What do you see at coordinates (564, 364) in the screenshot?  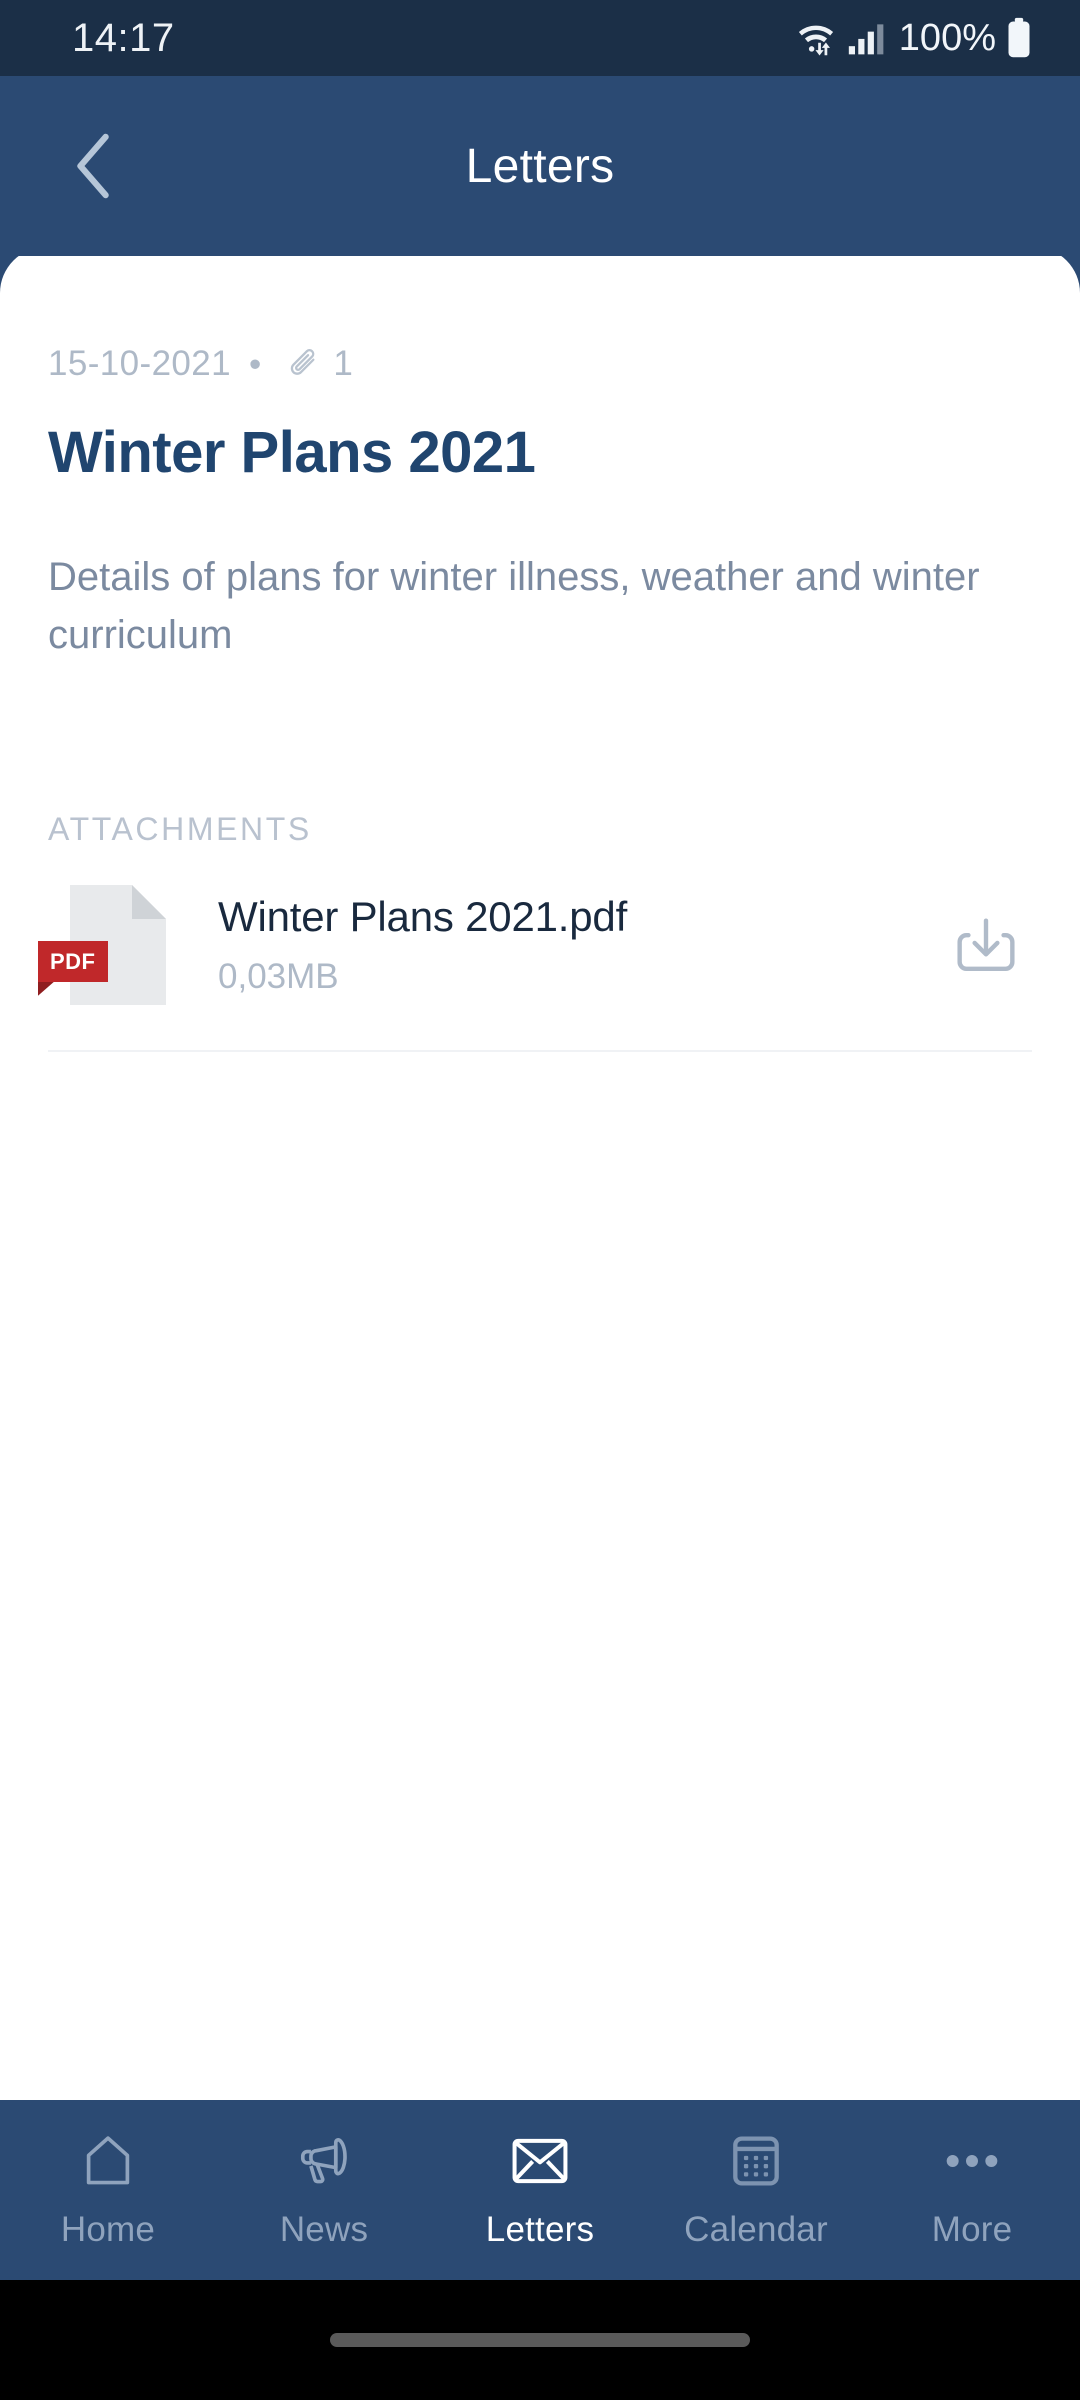 I see `letter-meta: 15-10-2021 • 1` at bounding box center [564, 364].